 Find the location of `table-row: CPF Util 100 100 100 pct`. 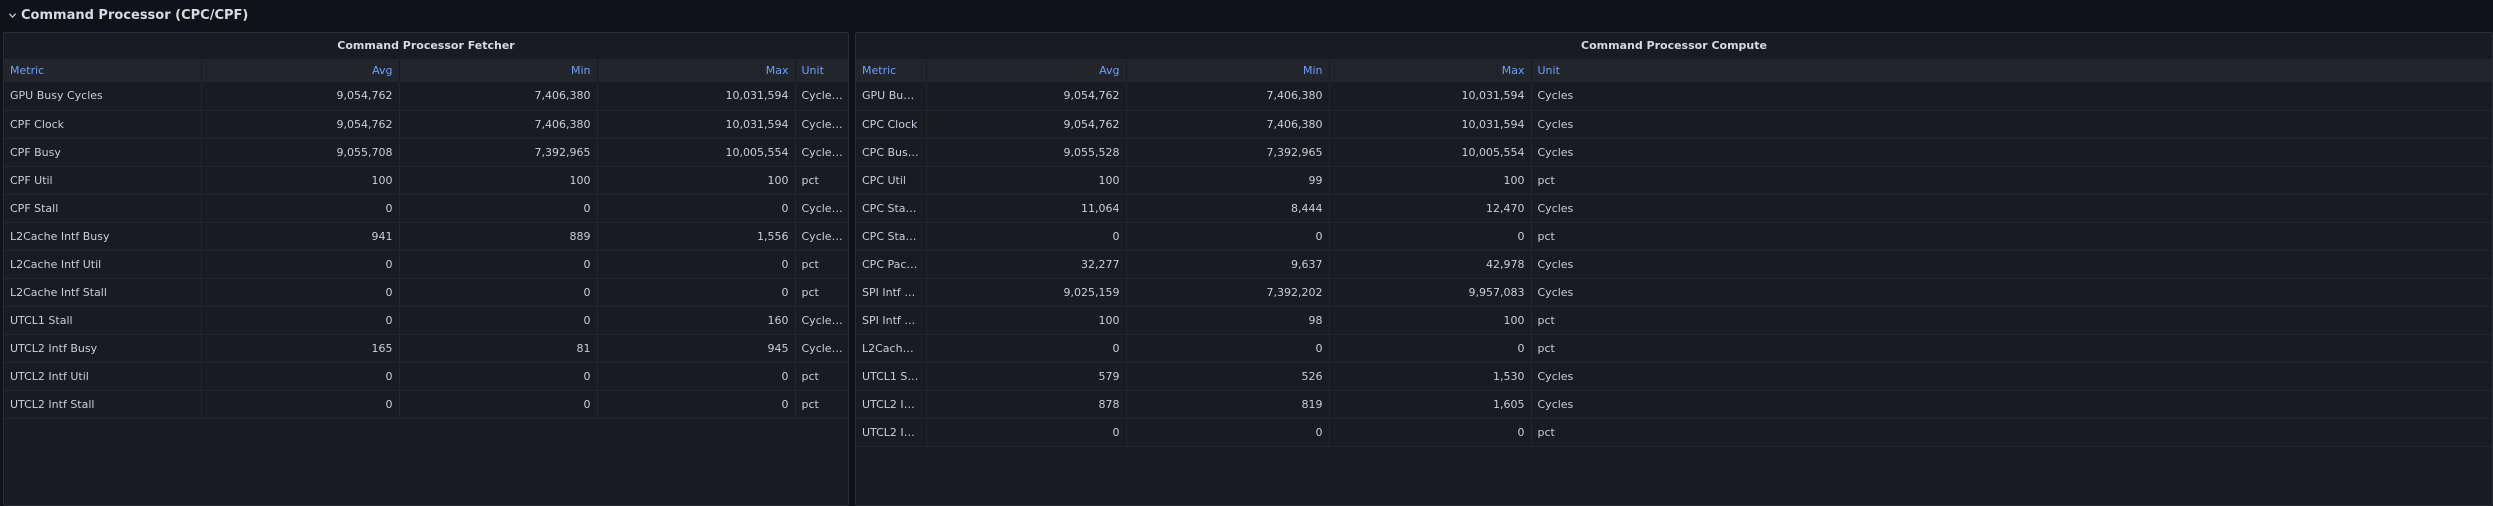

table-row: CPF Util 100 100 100 pct is located at coordinates (426, 180).